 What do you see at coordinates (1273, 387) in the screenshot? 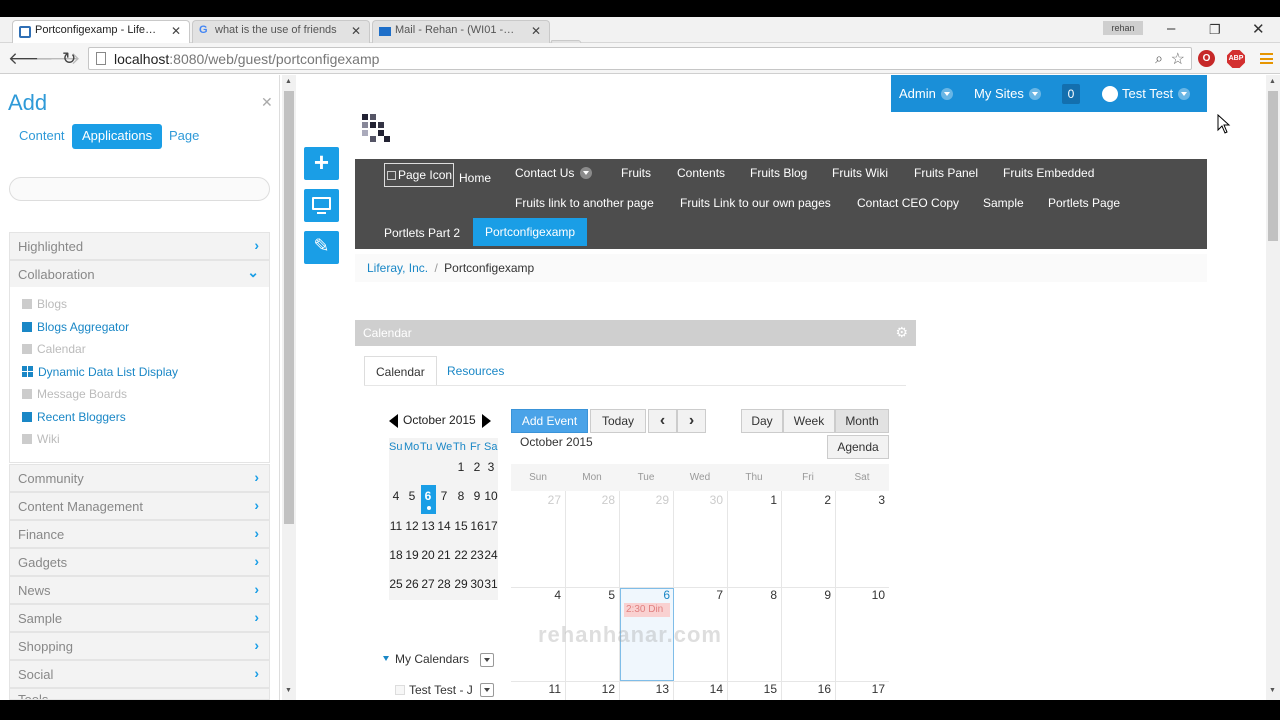
I see `page-scrollbar: ▲ ▼` at bounding box center [1273, 387].